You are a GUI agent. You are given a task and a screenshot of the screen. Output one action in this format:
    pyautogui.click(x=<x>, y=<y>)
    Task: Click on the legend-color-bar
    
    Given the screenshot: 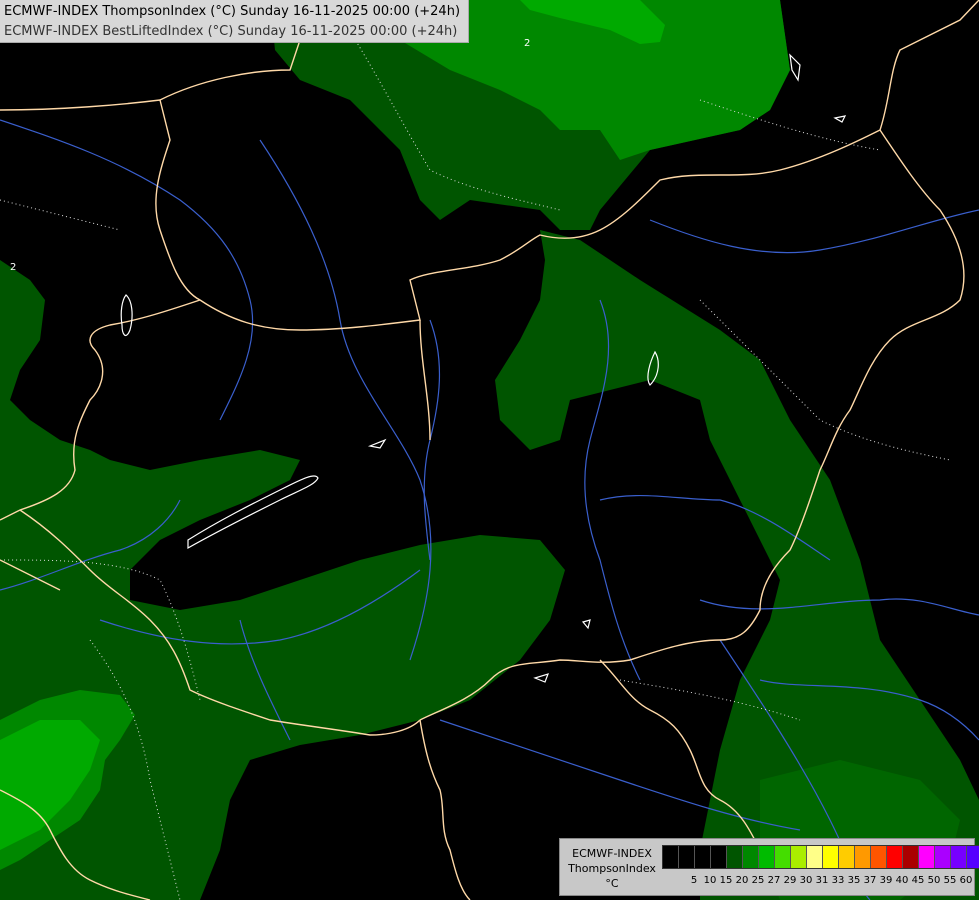 What is the action you would take?
    pyautogui.click(x=820, y=857)
    